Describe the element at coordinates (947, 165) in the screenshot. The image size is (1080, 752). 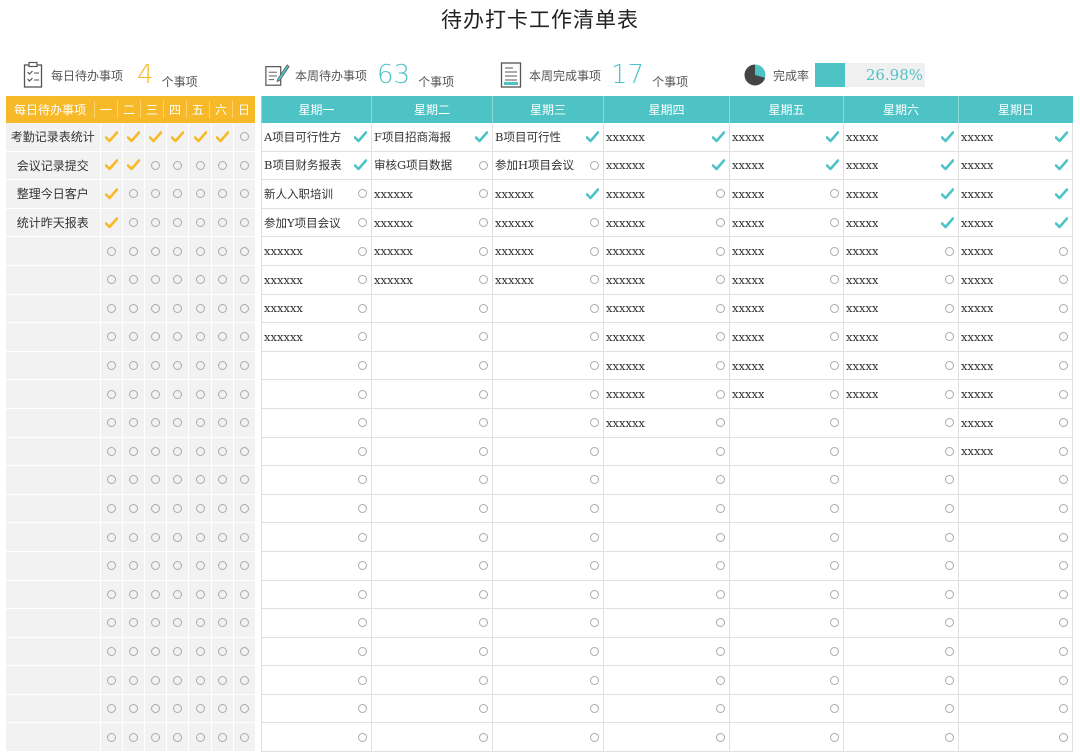
I see `weekly-check-done-icon` at that location.